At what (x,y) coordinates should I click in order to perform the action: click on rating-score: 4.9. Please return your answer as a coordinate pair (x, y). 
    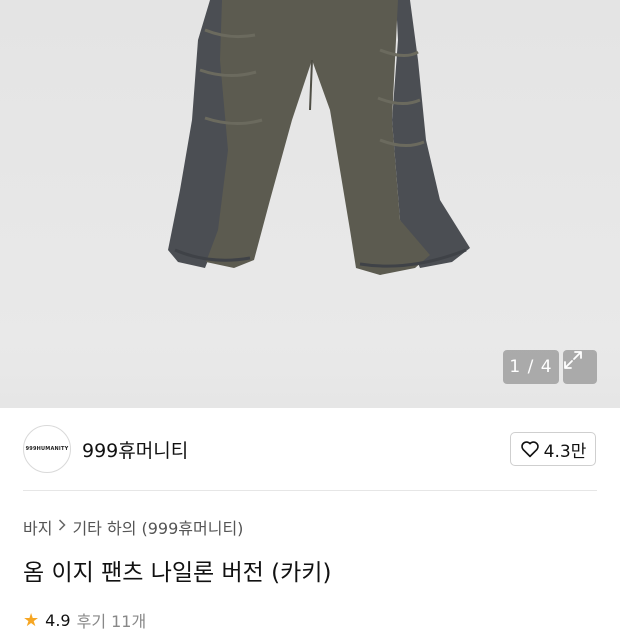
    Looking at the image, I should click on (58, 620).